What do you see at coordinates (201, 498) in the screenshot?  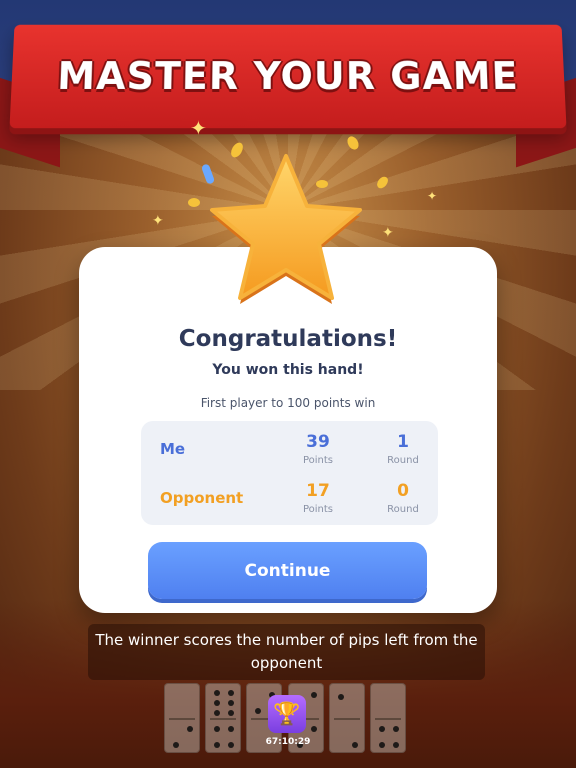 I see `player-name-opponent: Opponent` at bounding box center [201, 498].